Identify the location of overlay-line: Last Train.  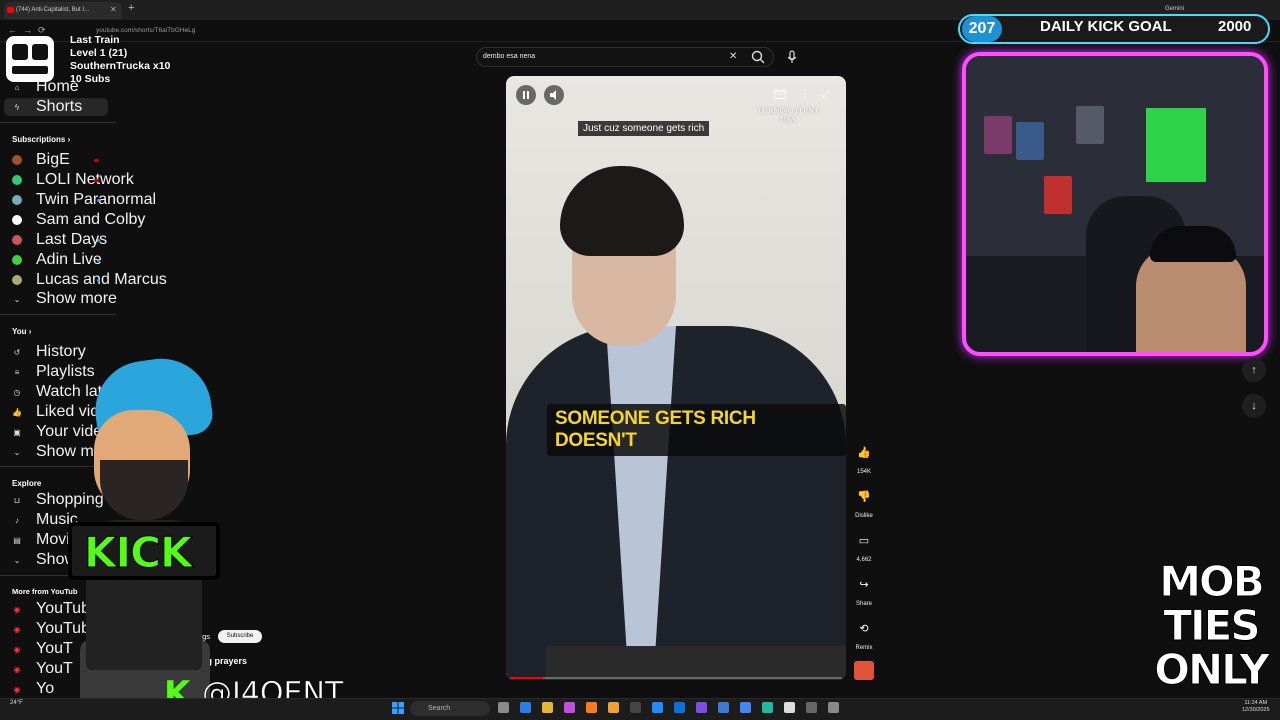
(95, 40).